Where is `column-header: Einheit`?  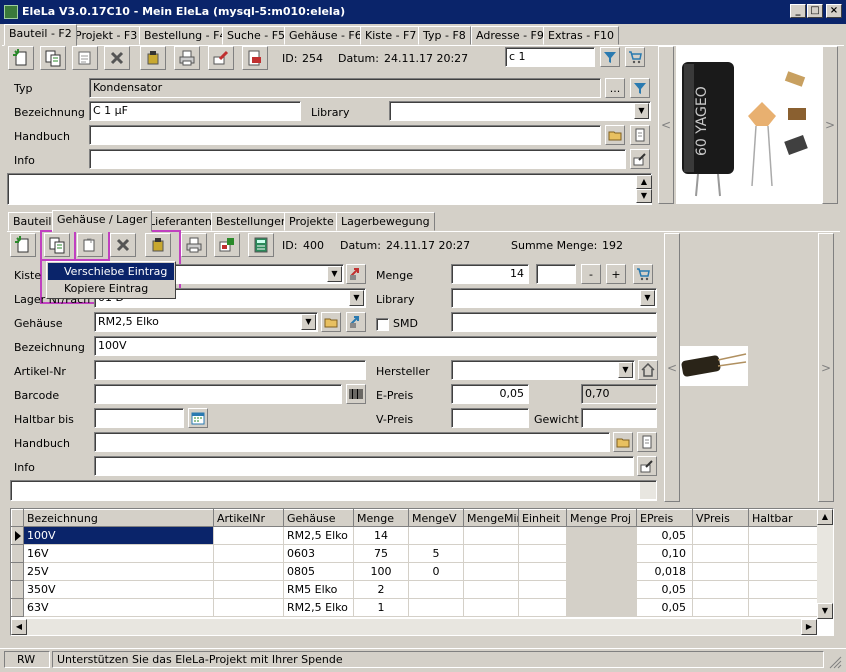
column-header: Einheit is located at coordinates (542, 518).